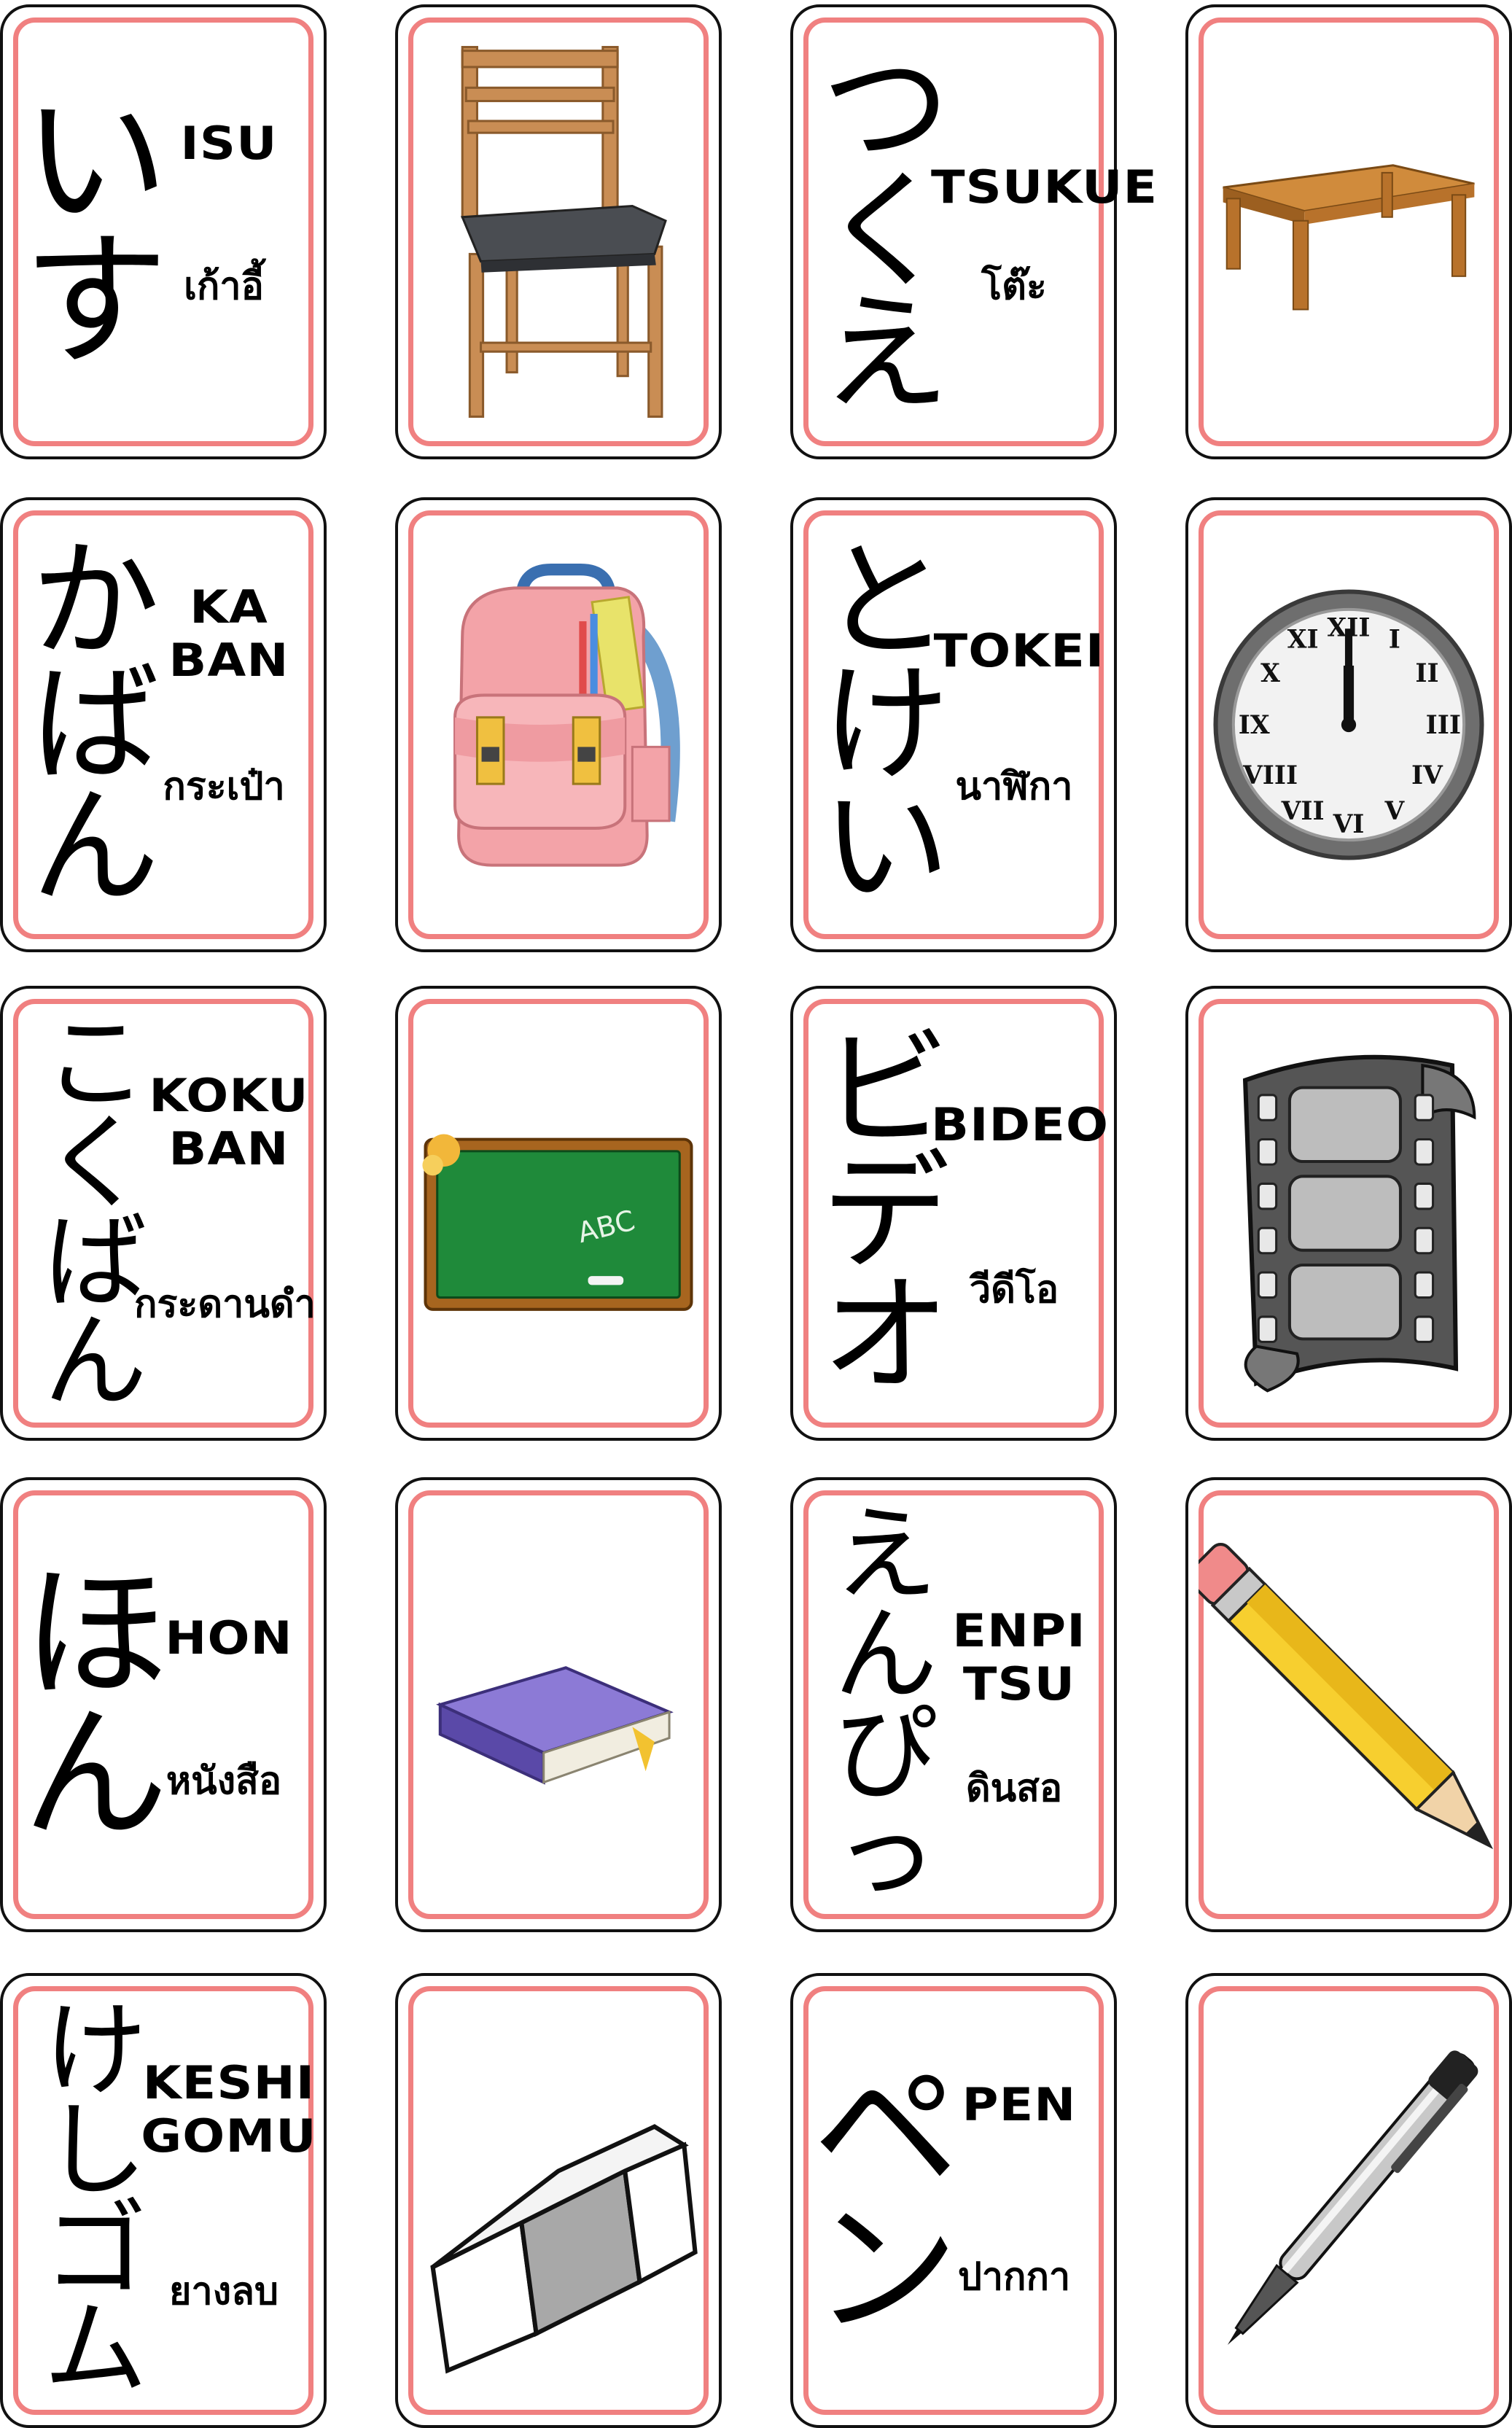  I want to click on thai-text: นาฬิกา, so click(1014, 787).